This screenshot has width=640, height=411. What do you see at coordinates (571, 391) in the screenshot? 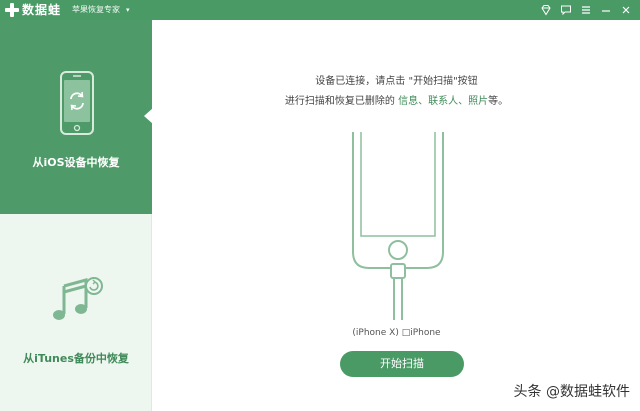
I see `watermark-text: 头条 @数据蛙软件` at bounding box center [571, 391].